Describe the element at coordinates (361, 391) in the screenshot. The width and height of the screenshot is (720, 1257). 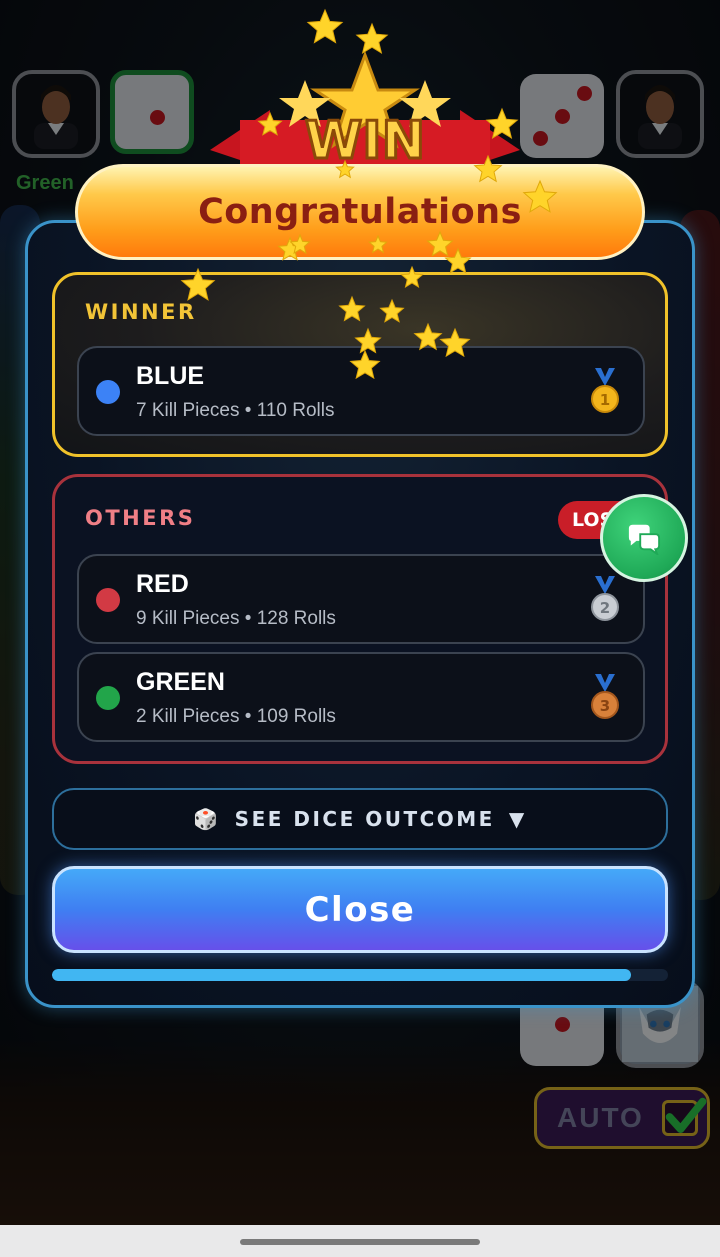
I see `winner-row: BLUE 7 Kill Pieces • 110 Rolls 1` at that location.